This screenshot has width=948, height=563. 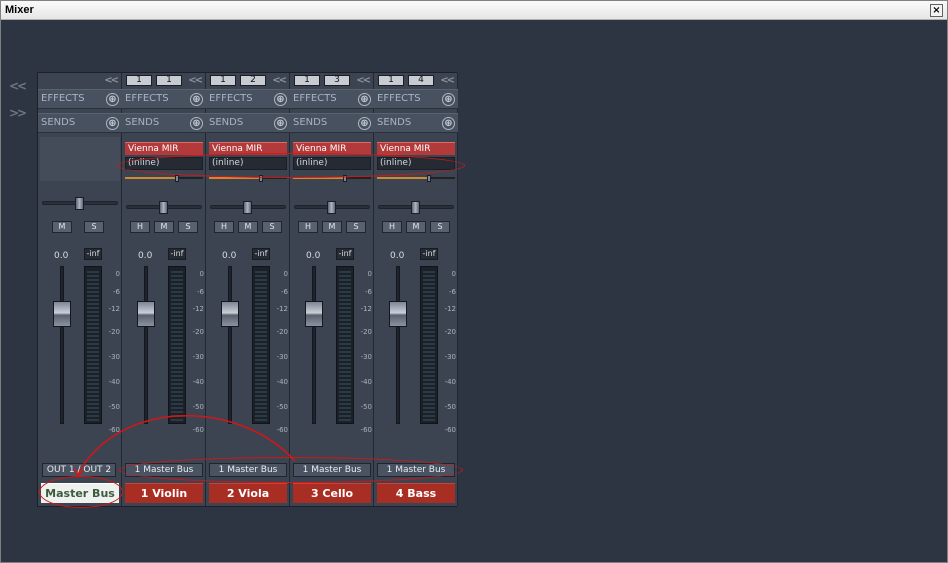 What do you see at coordinates (18, 86) in the screenshot?
I see `collapse-left-icon: <<` at bounding box center [18, 86].